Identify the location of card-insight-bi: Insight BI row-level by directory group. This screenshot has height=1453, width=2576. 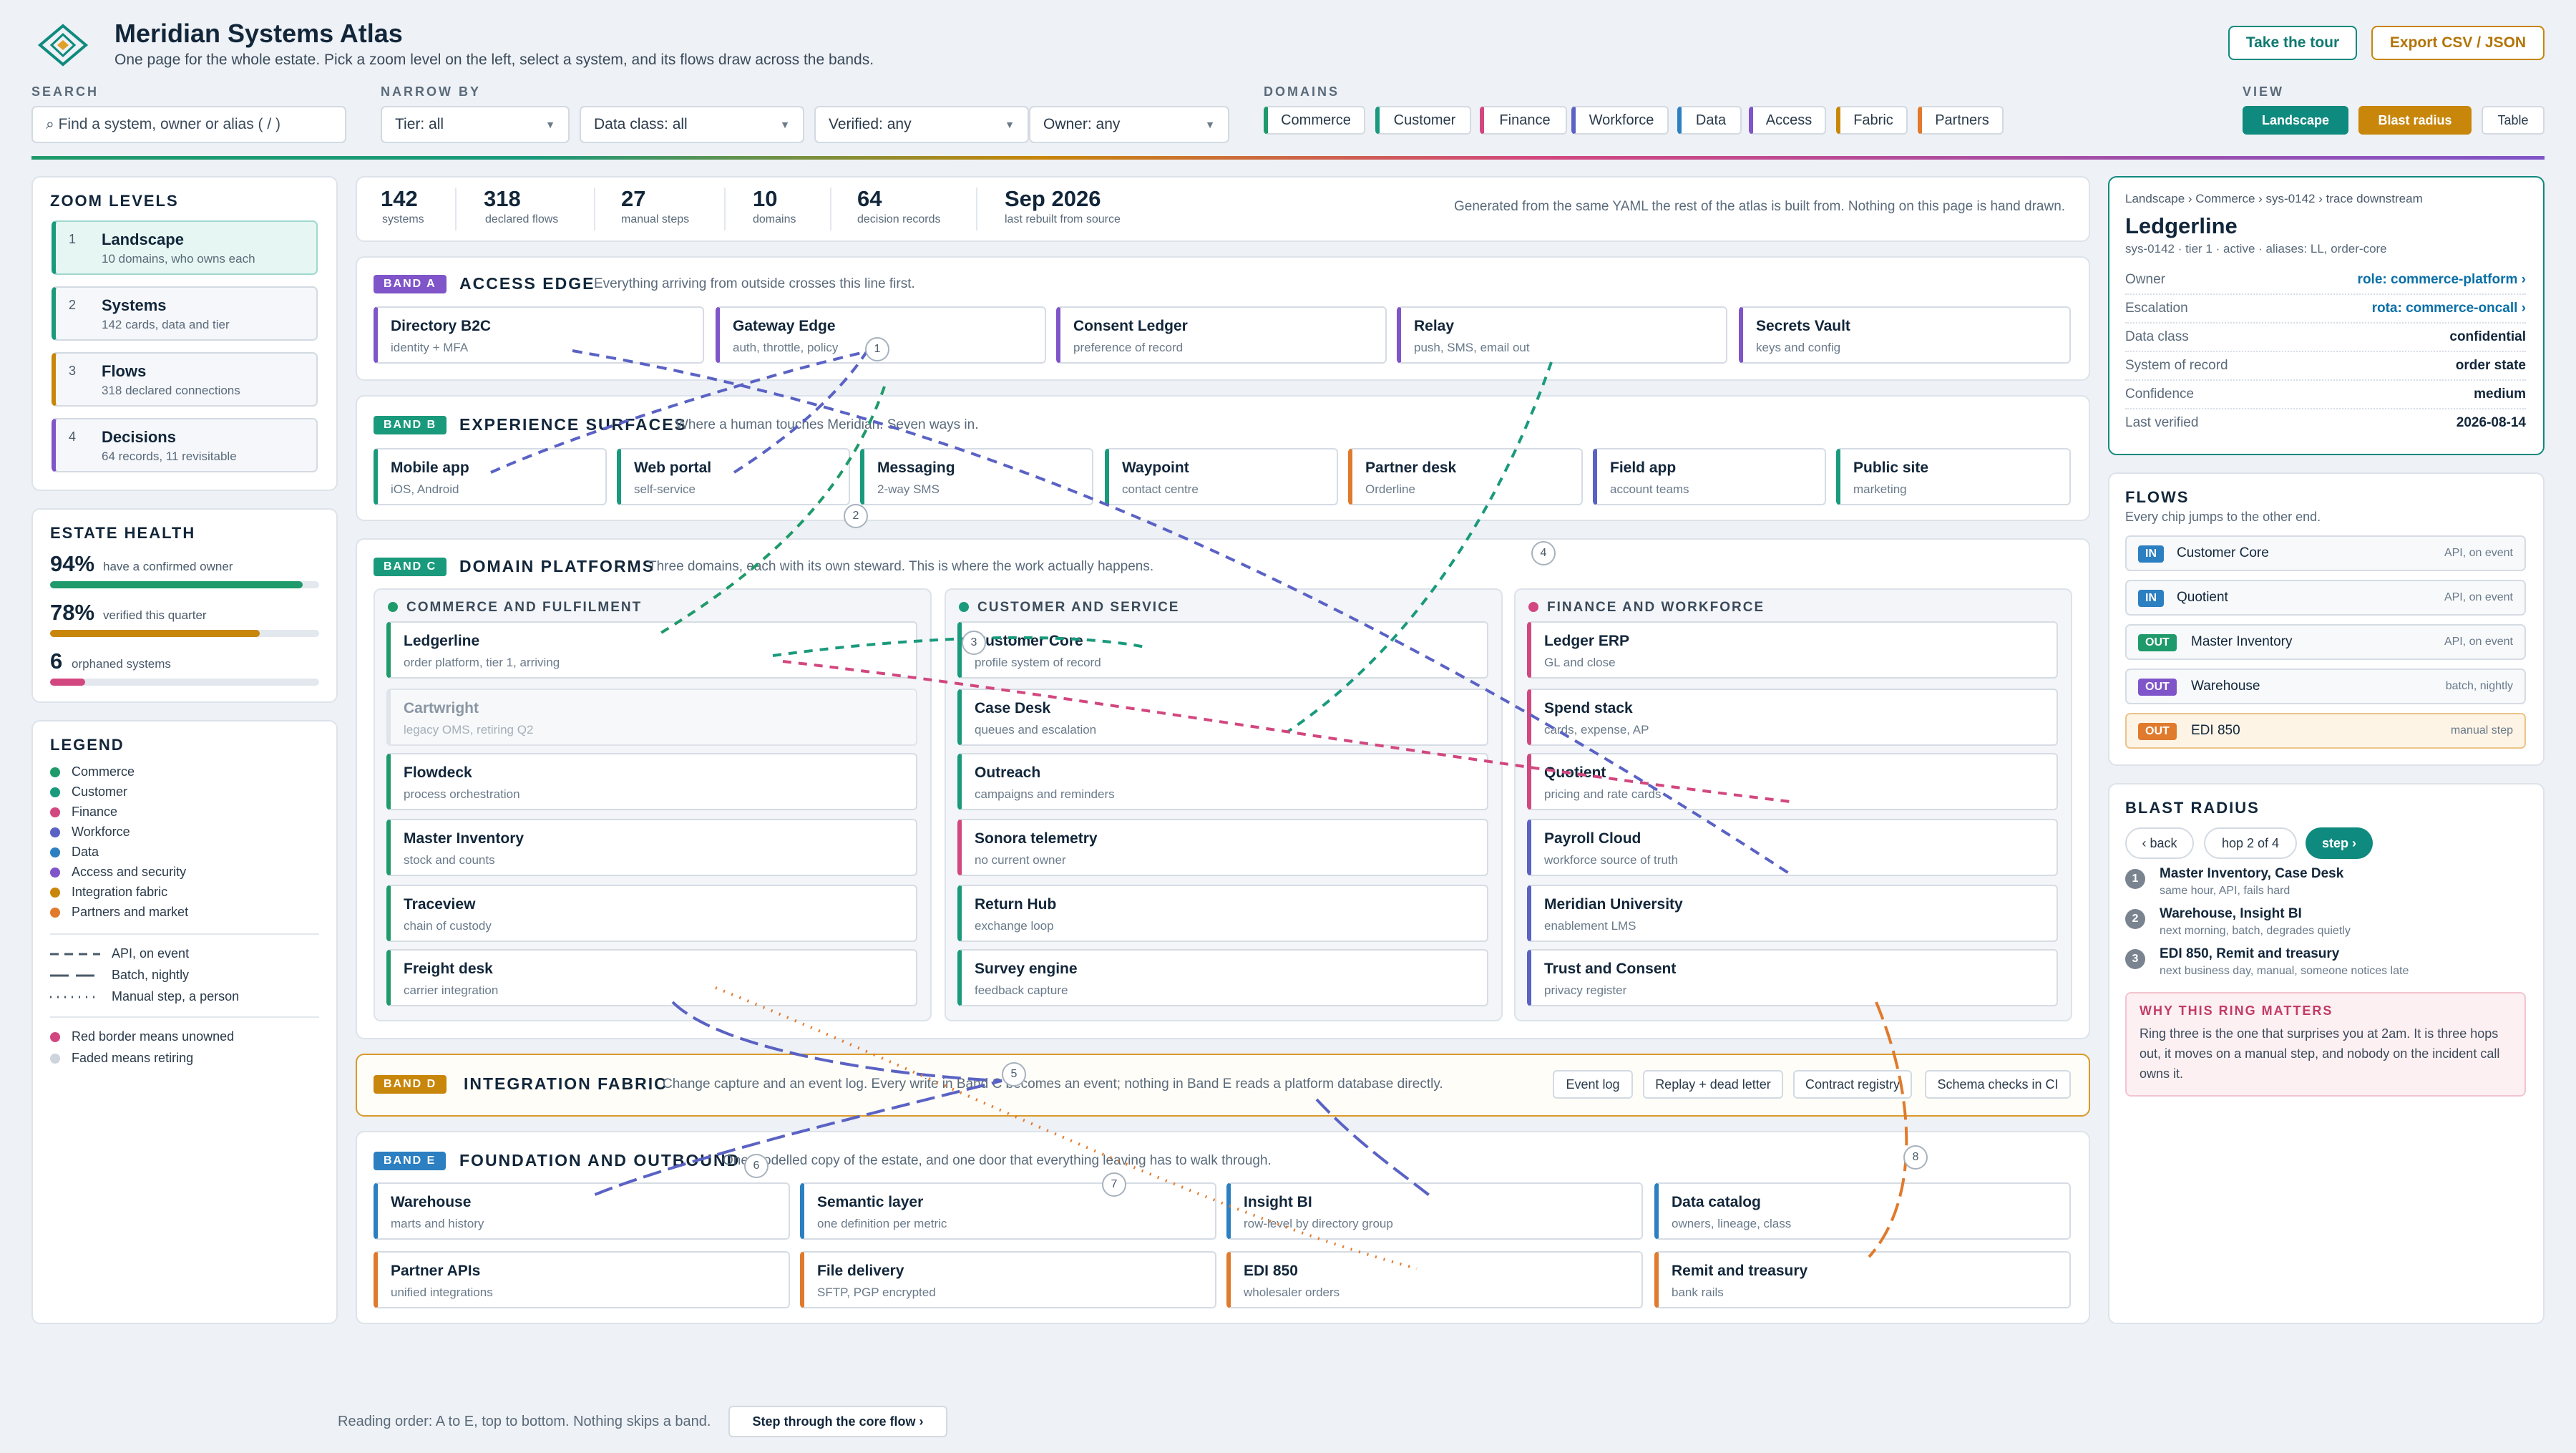
(1434, 1211).